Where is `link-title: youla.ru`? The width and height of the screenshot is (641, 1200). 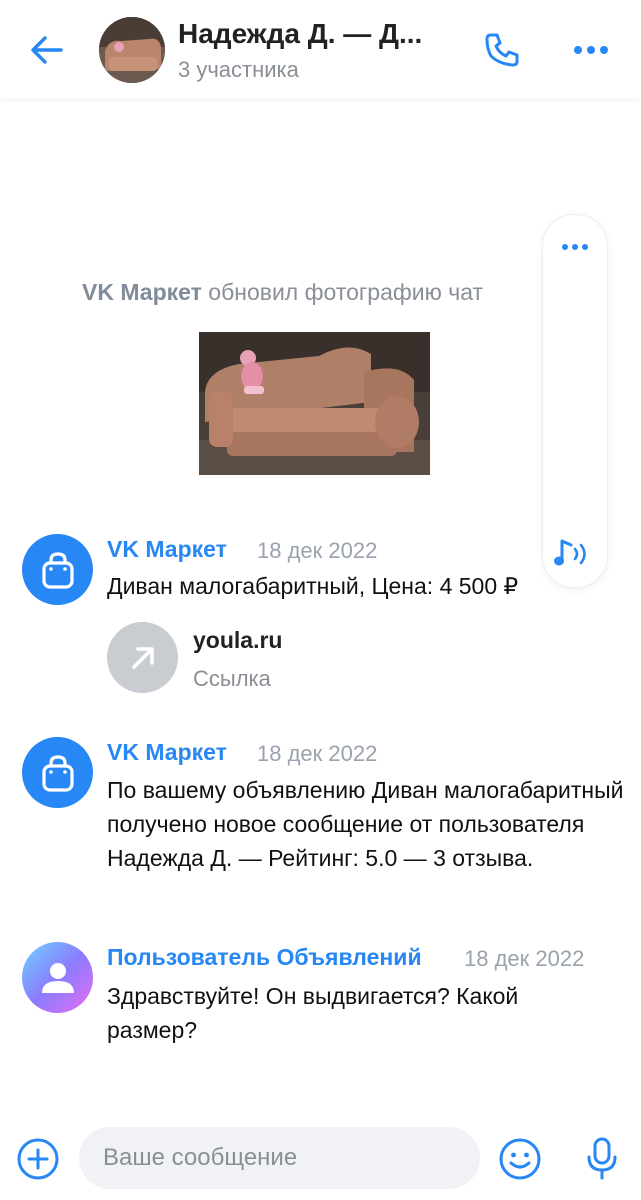 link-title: youla.ru is located at coordinates (238, 640).